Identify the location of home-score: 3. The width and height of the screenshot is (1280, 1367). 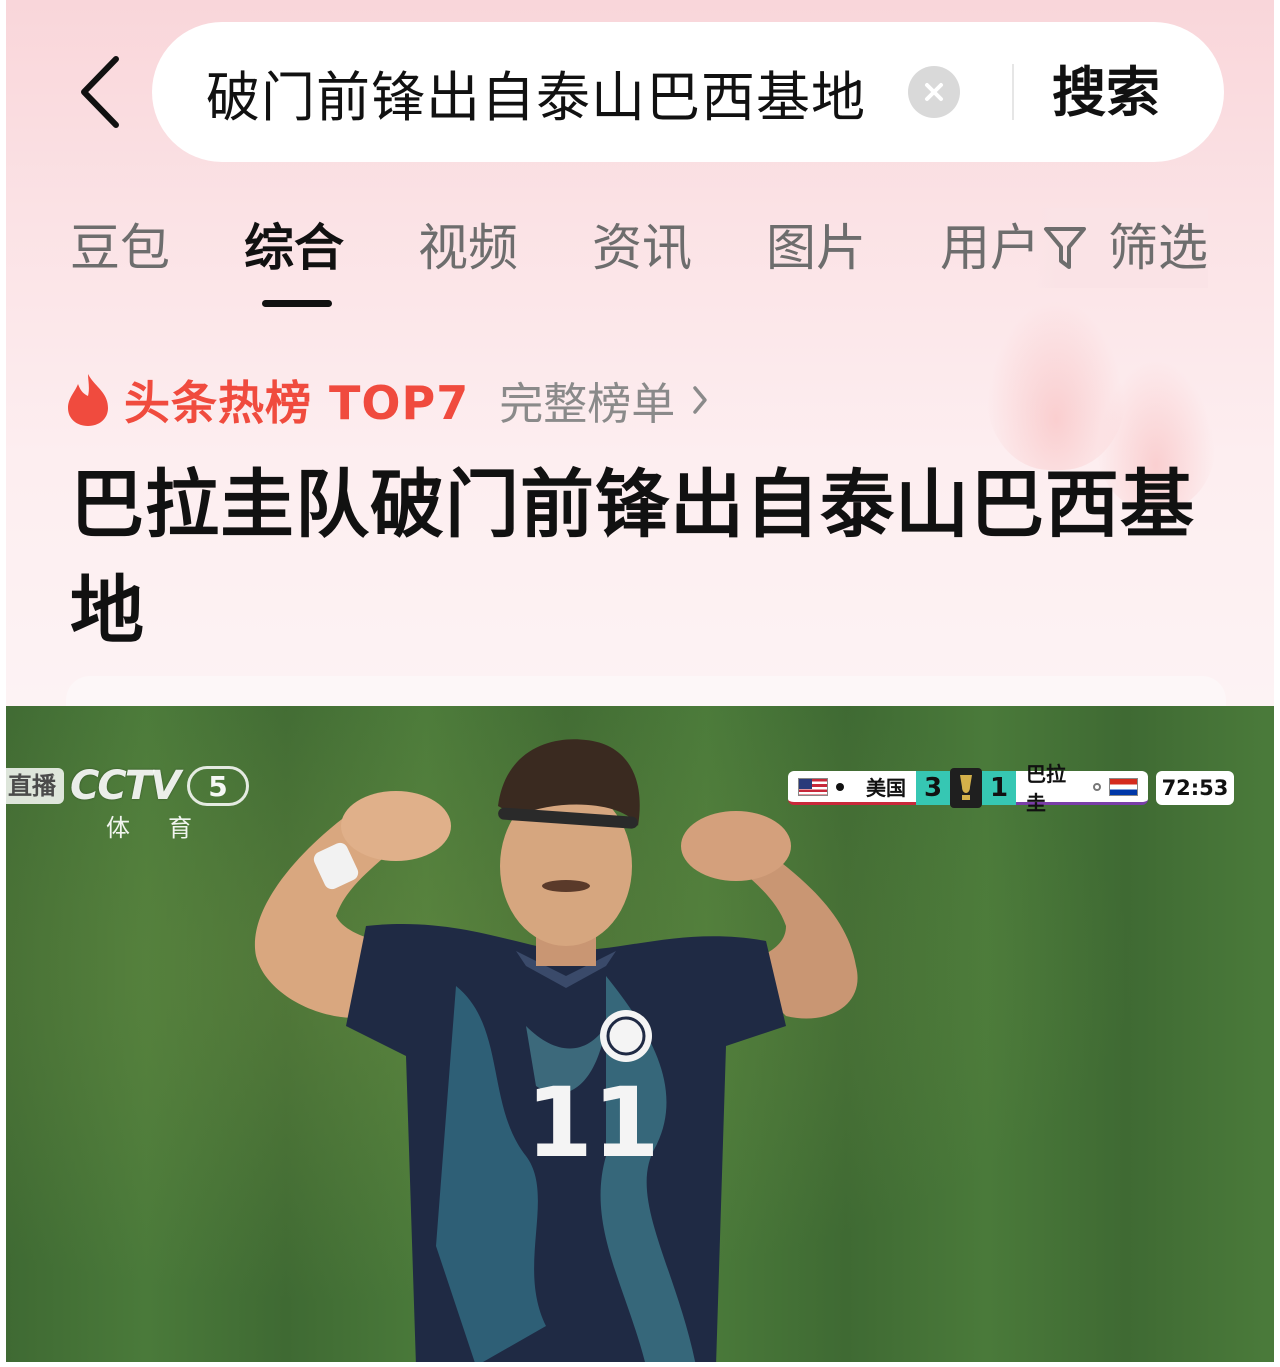
(933, 788).